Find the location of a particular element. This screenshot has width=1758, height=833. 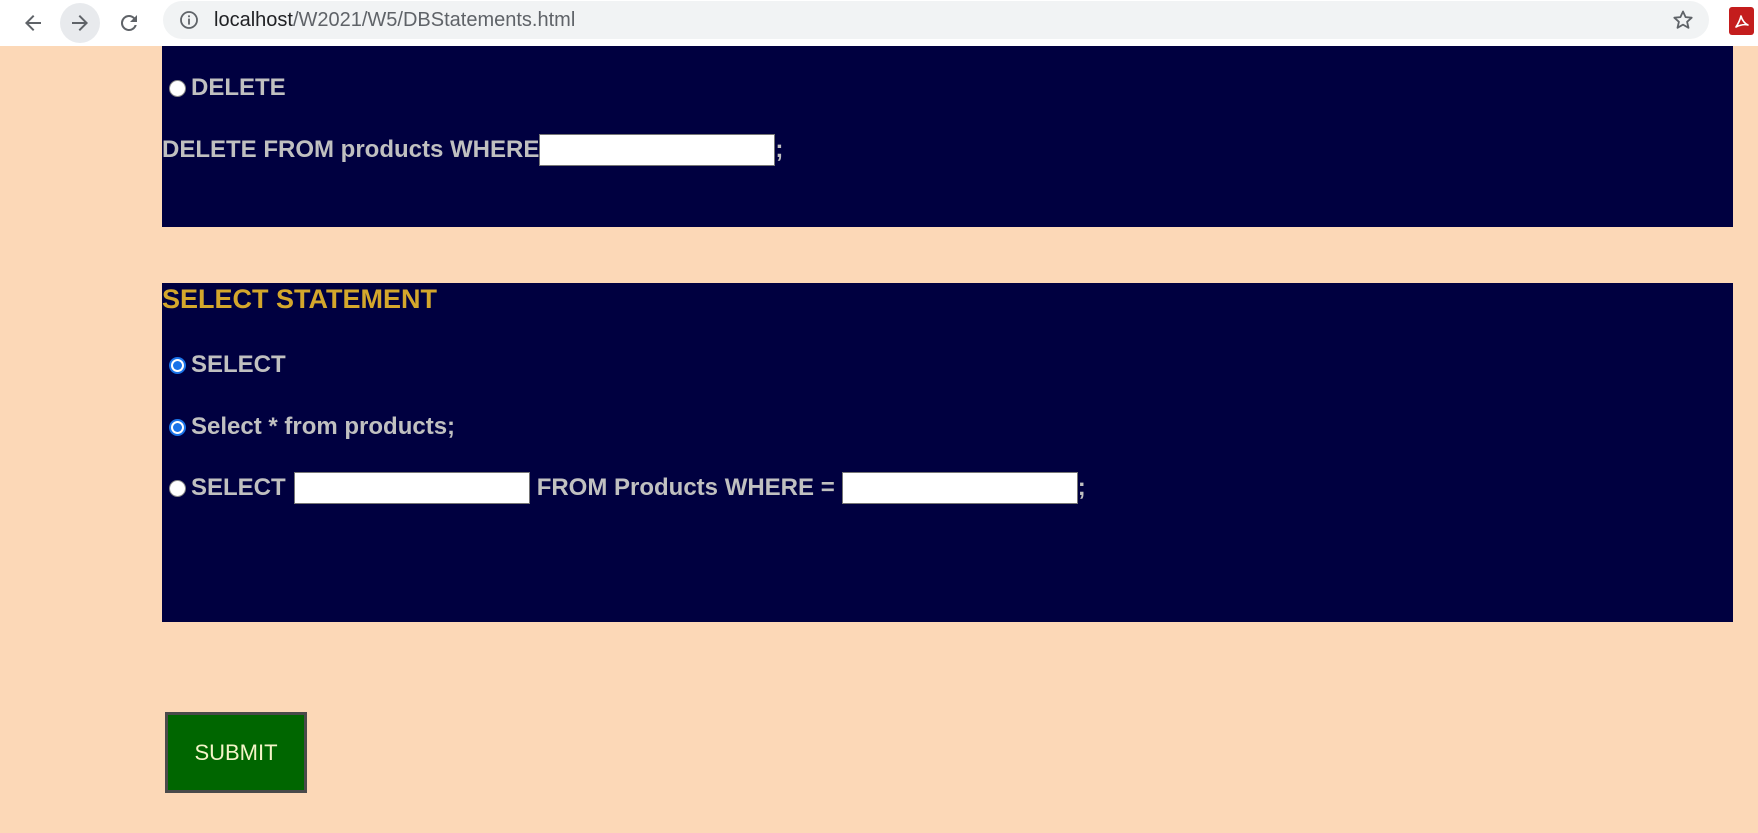

delete-statement-prefix: DELETE FROM products WHERE is located at coordinates (351, 149).